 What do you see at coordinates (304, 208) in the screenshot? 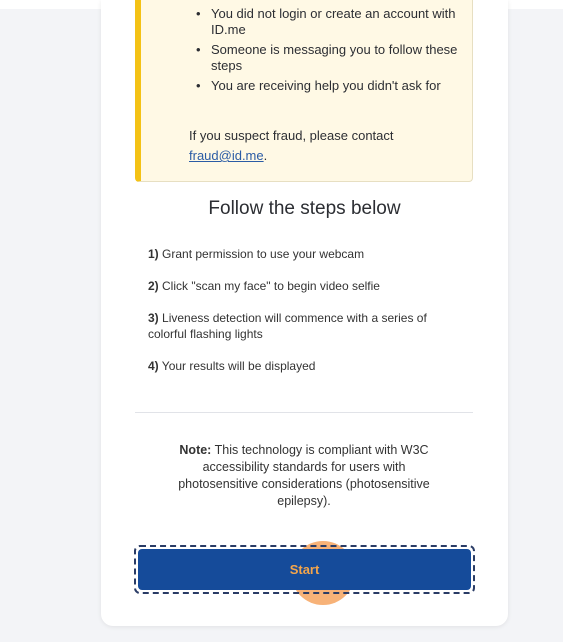
I see `steps-heading: Follow the steps below` at bounding box center [304, 208].